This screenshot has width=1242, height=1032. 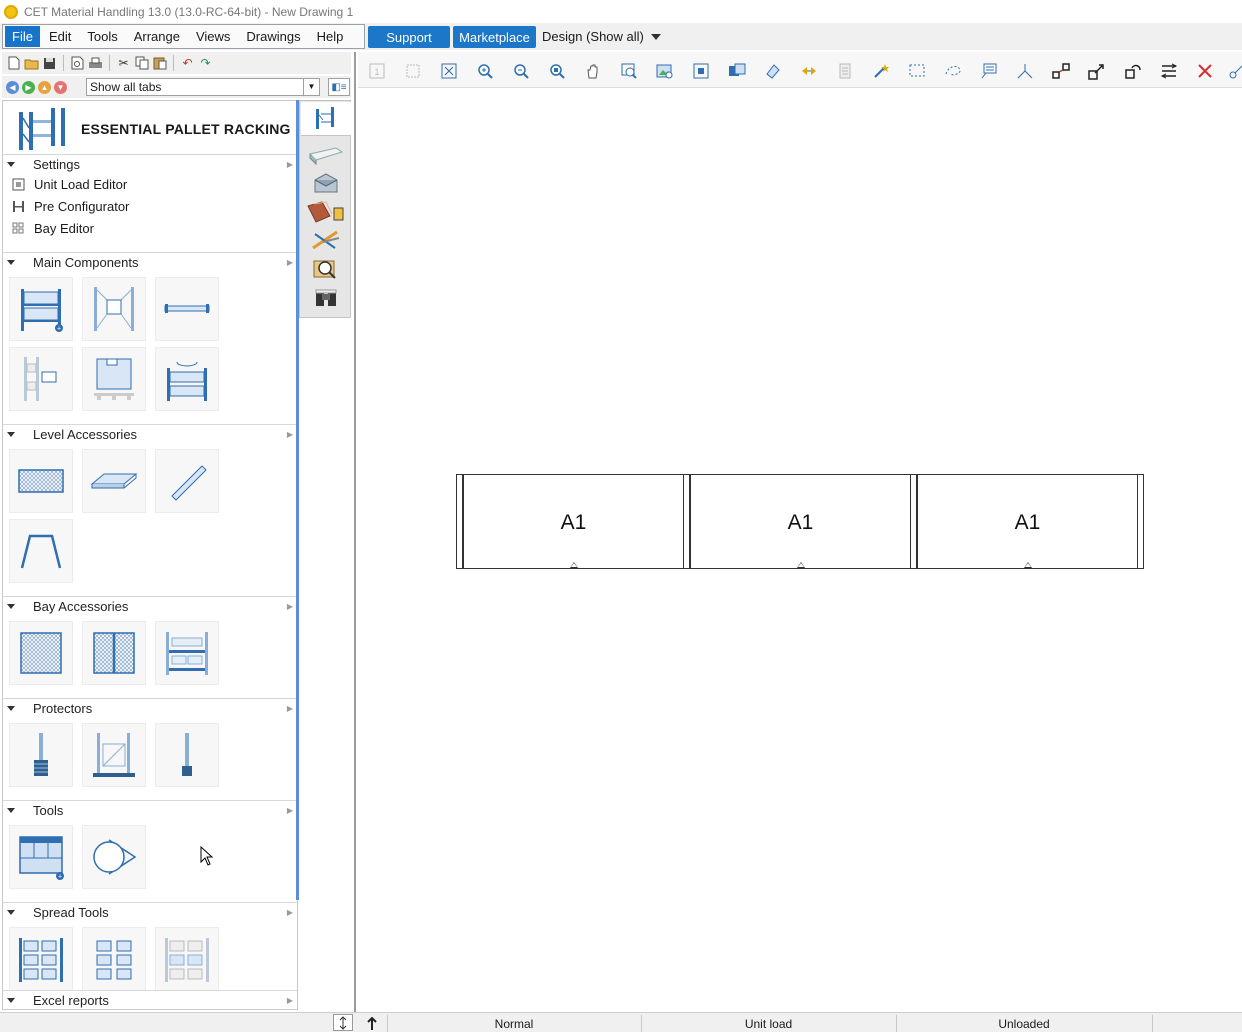 I want to click on align-icon, so click(x=1169, y=71).